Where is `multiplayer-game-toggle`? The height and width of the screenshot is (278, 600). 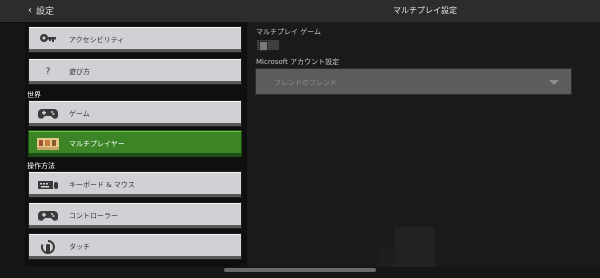 multiplayer-game-toggle is located at coordinates (268, 45).